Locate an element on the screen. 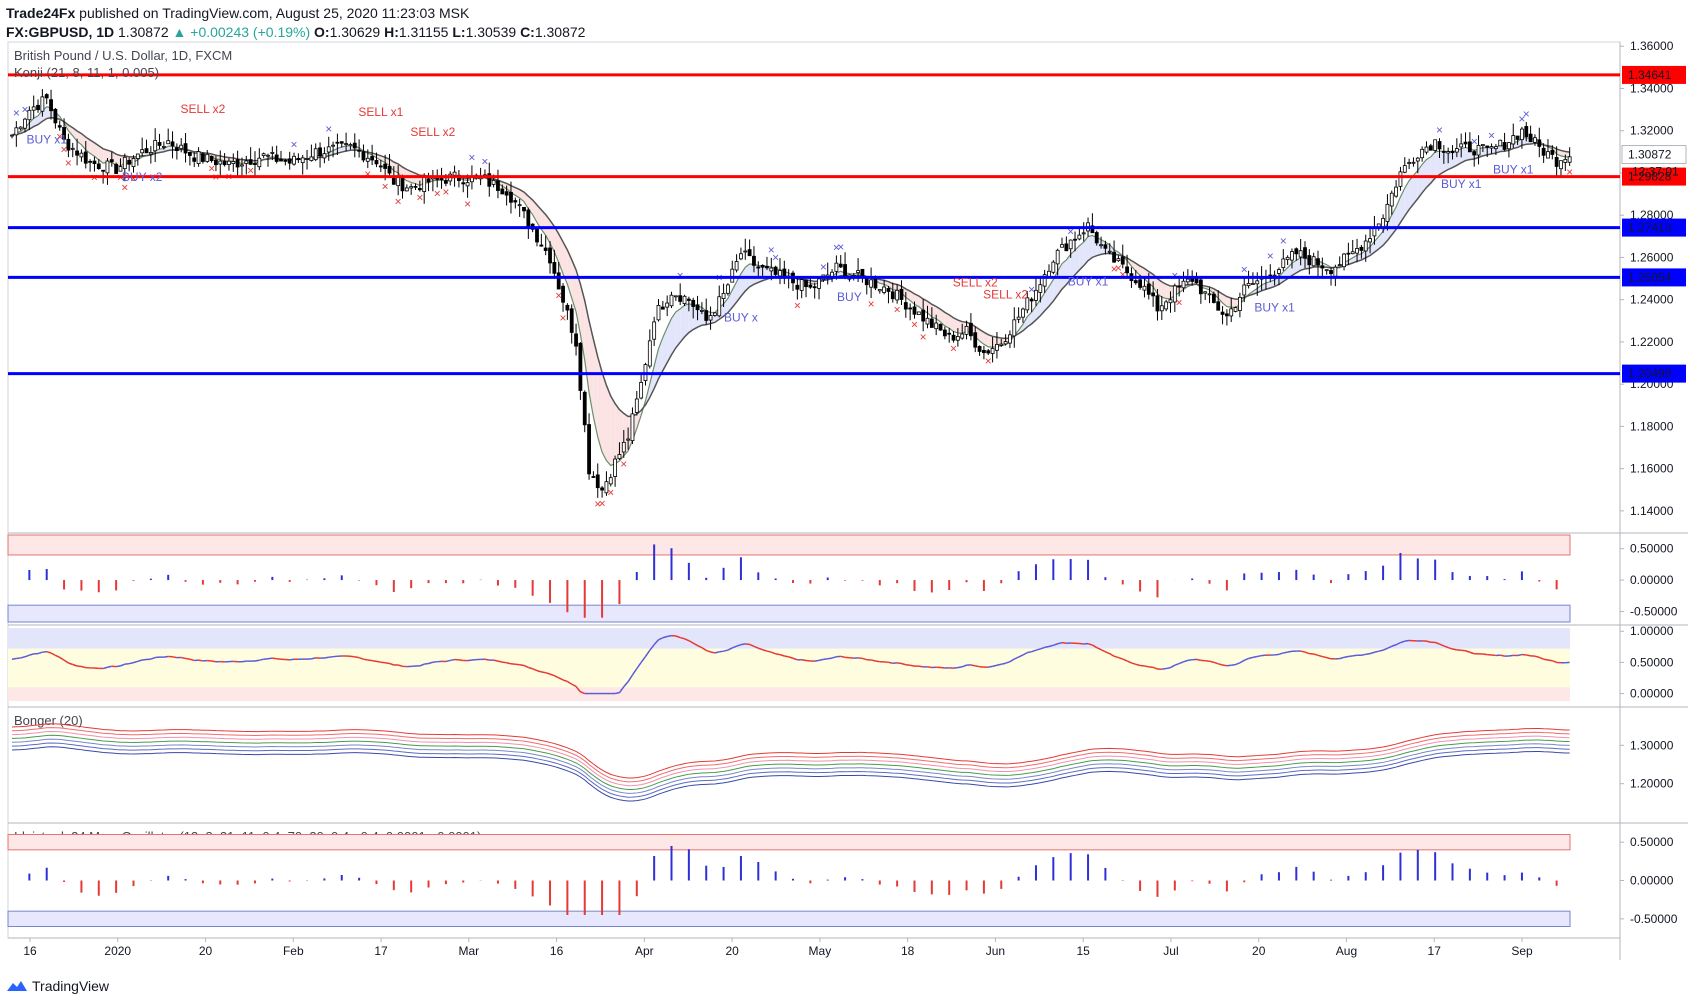 The width and height of the screenshot is (1688, 1002). mega-tick-label: 0.00000 is located at coordinates (1652, 881).